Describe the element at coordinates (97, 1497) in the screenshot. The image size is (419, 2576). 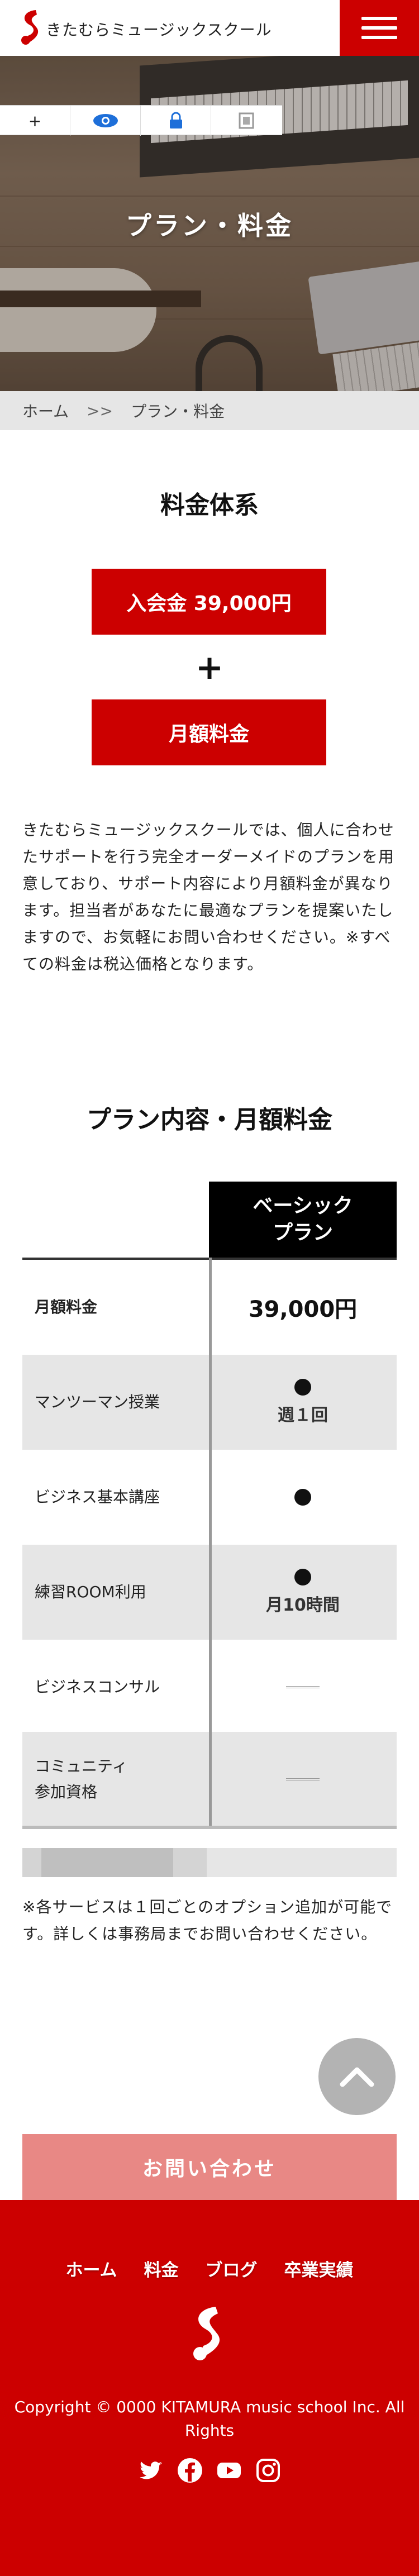
I see `row-label: ビジネス基本講座` at that location.